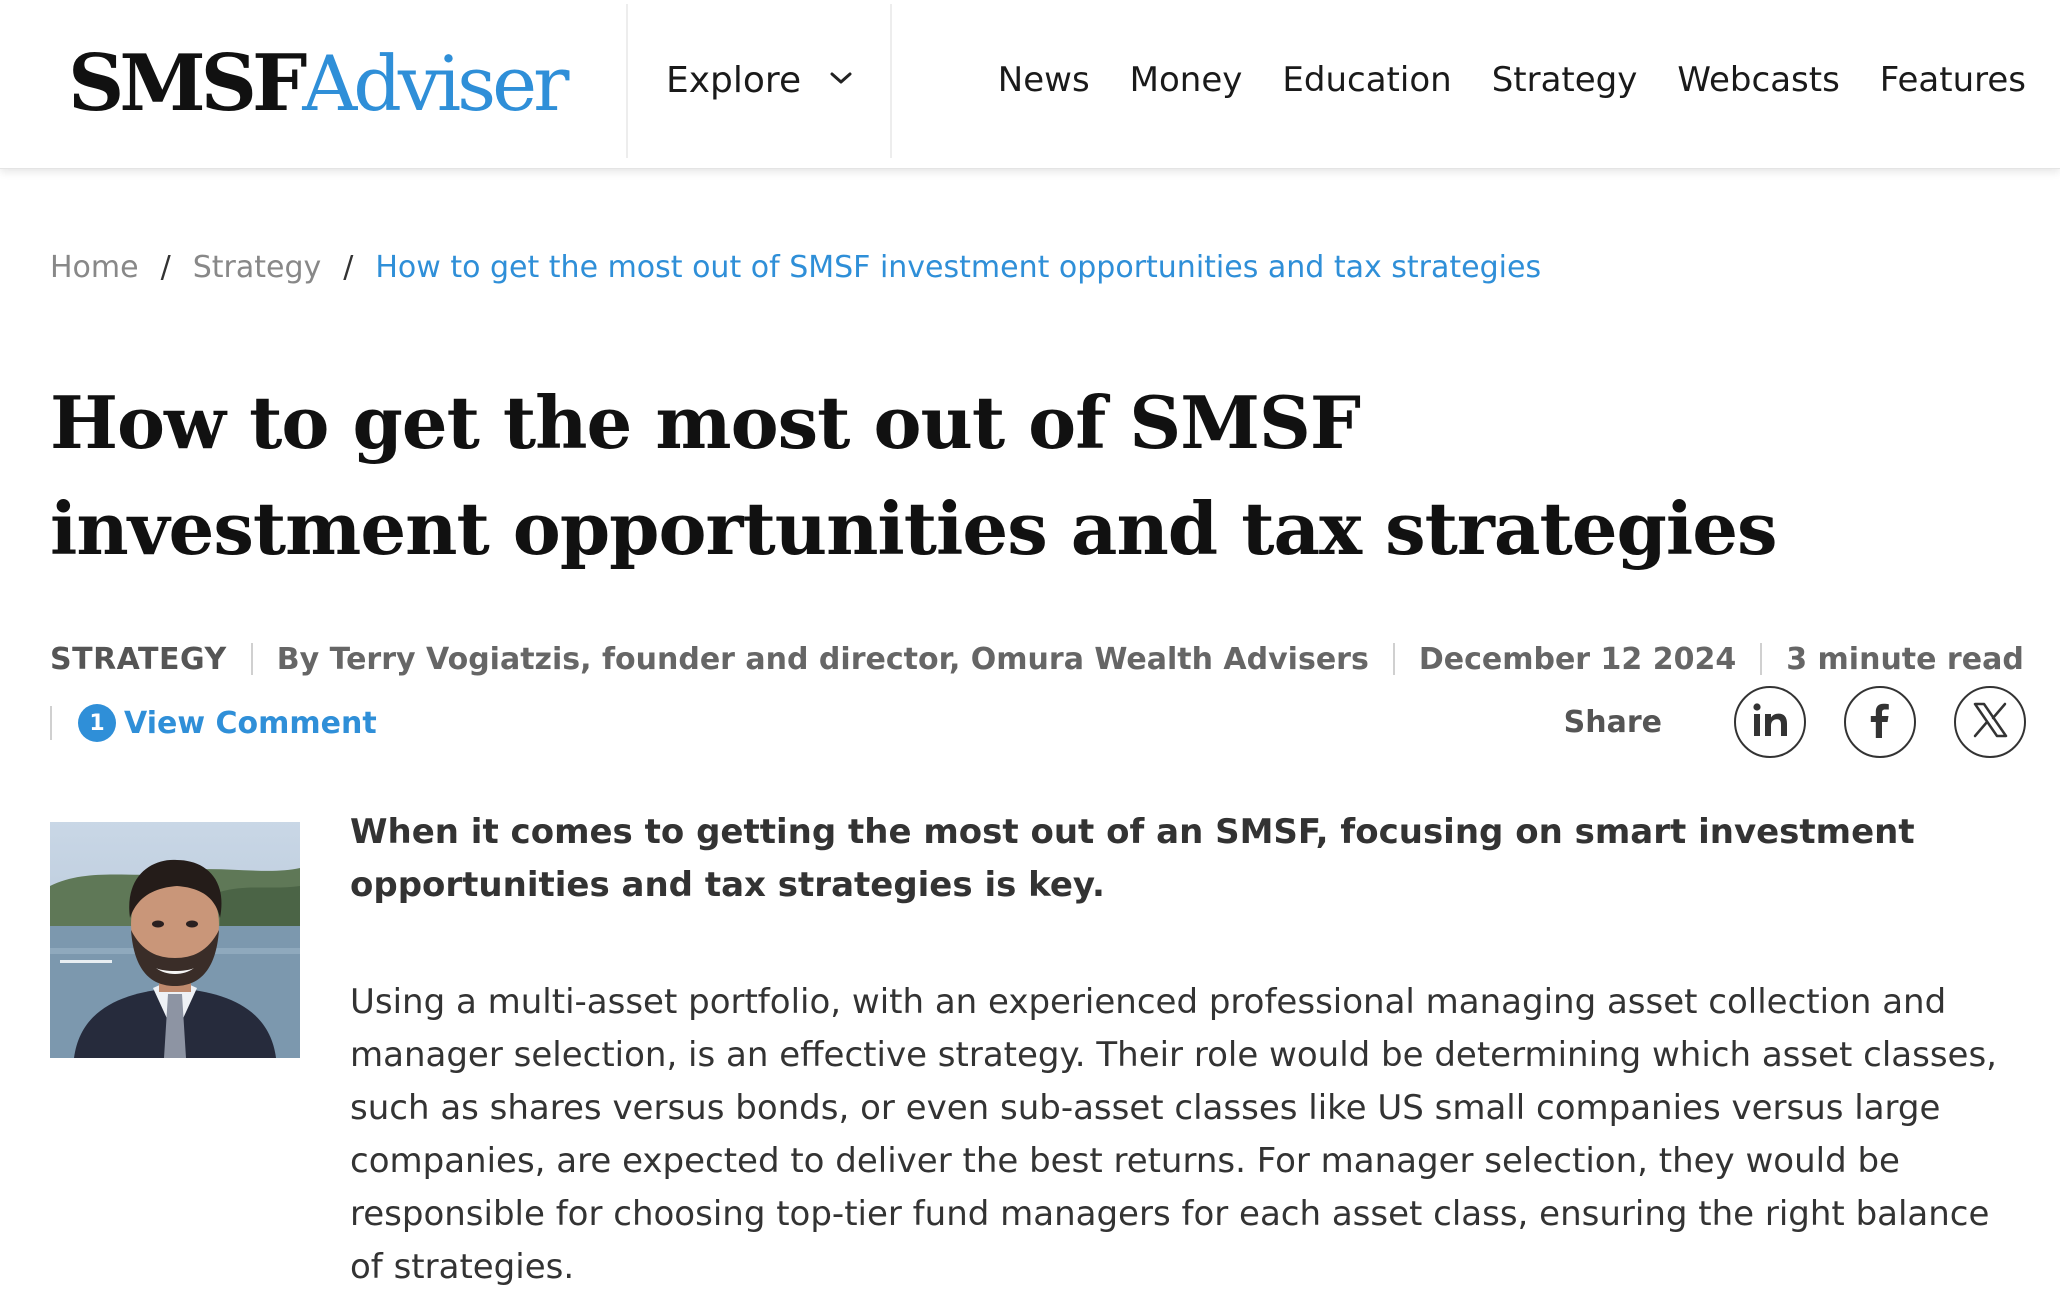 The height and width of the screenshot is (1294, 2060). I want to click on nav-item-webcasts: Webcasts, so click(1758, 80).